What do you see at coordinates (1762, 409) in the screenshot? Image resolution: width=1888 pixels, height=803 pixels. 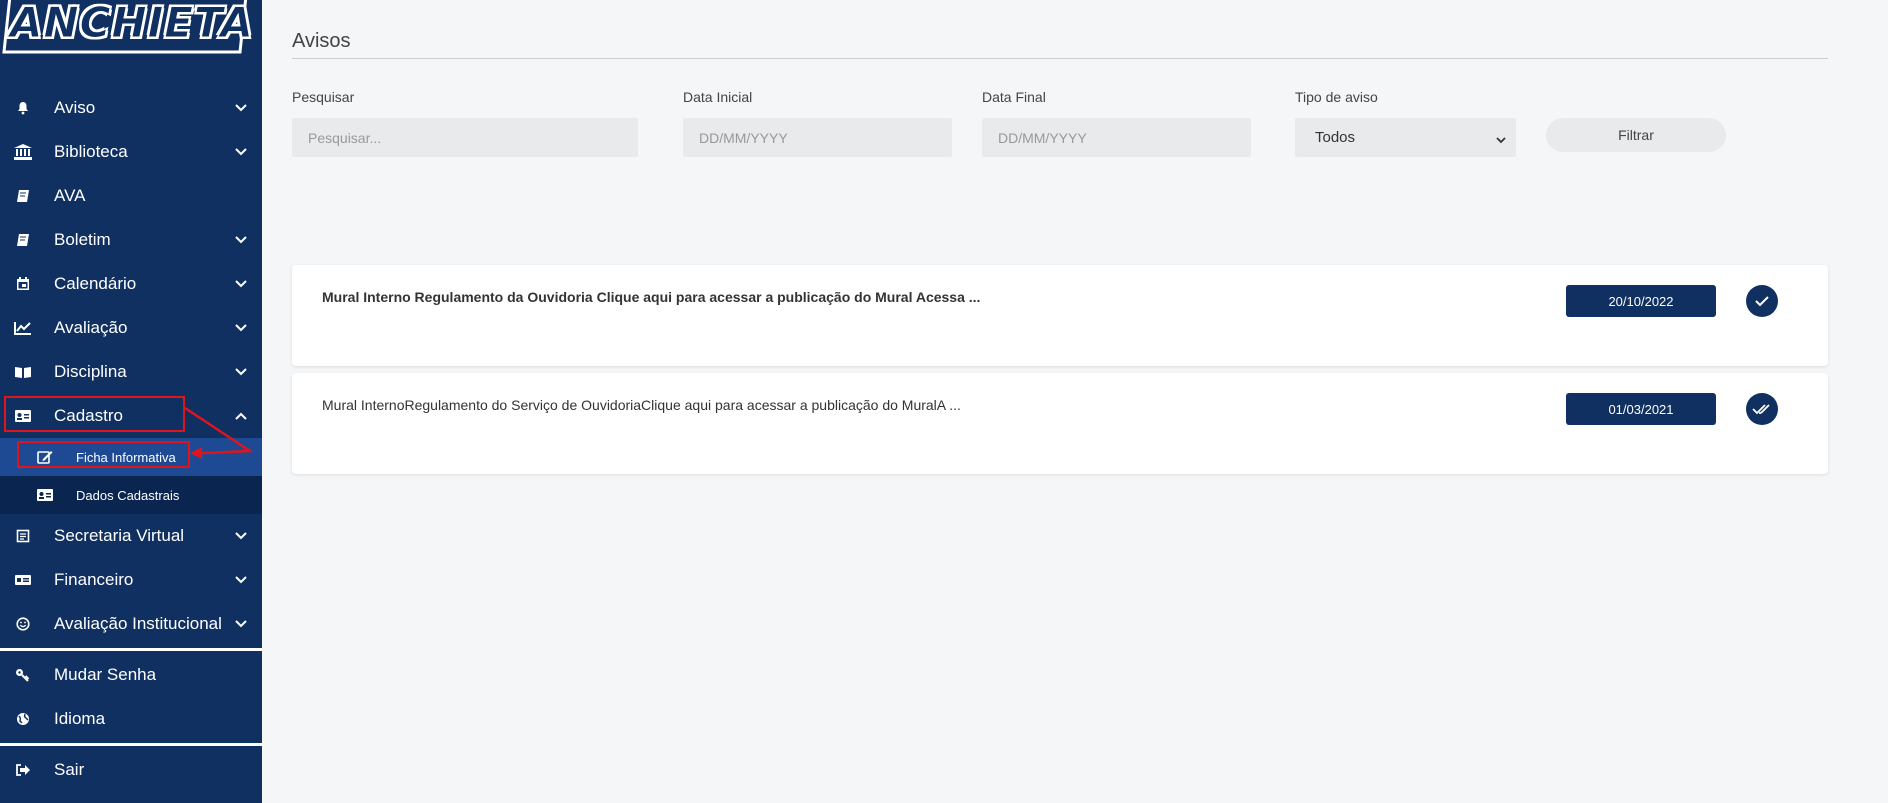 I see `double-check-icon` at bounding box center [1762, 409].